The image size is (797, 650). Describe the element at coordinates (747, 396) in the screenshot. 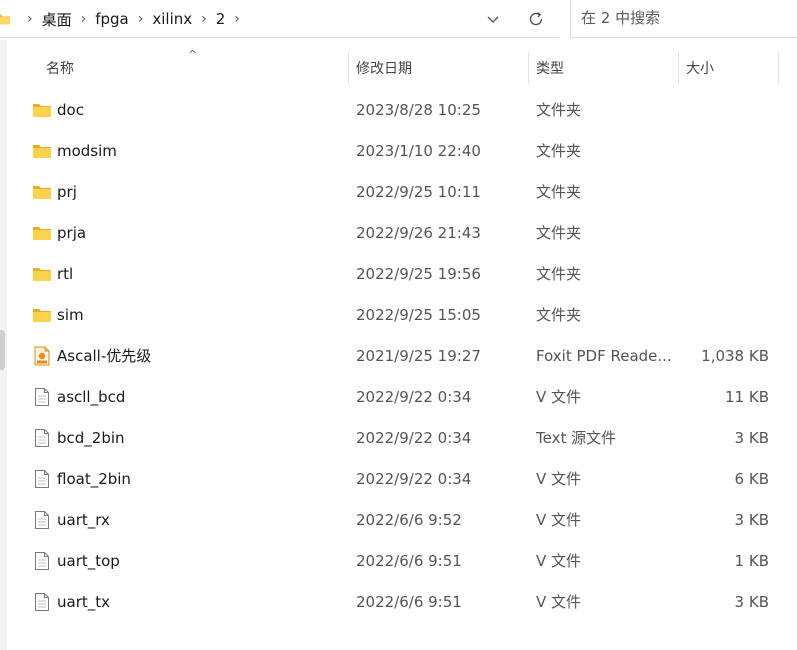

I see `file-size: 11 KB` at that location.